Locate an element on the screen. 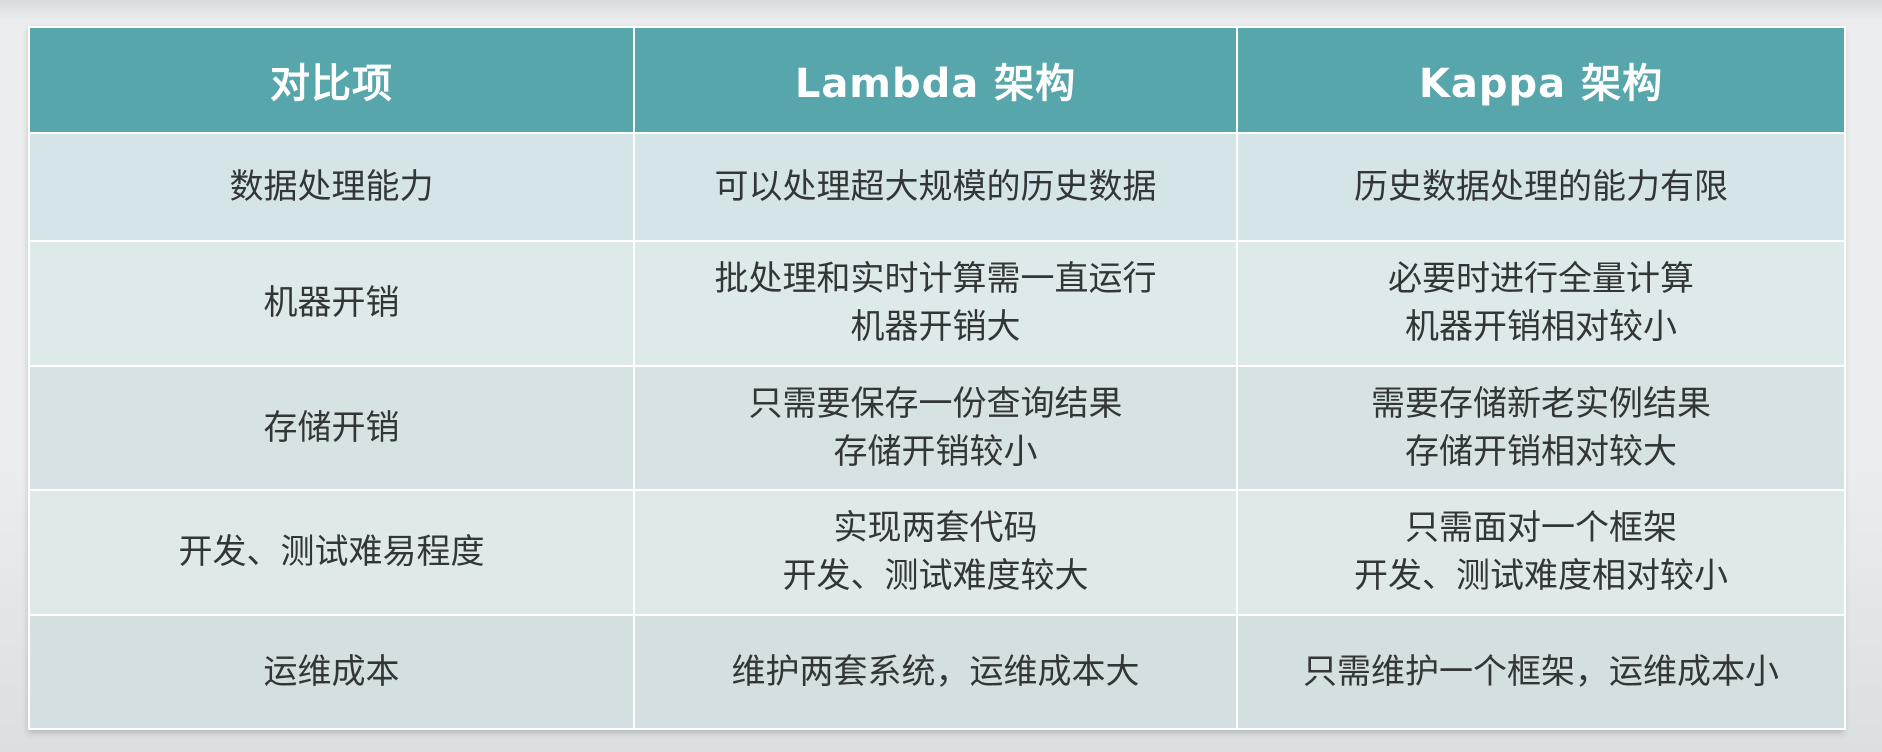  cell-line: 只需维护一个框架，运维成本小 is located at coordinates (1541, 671).